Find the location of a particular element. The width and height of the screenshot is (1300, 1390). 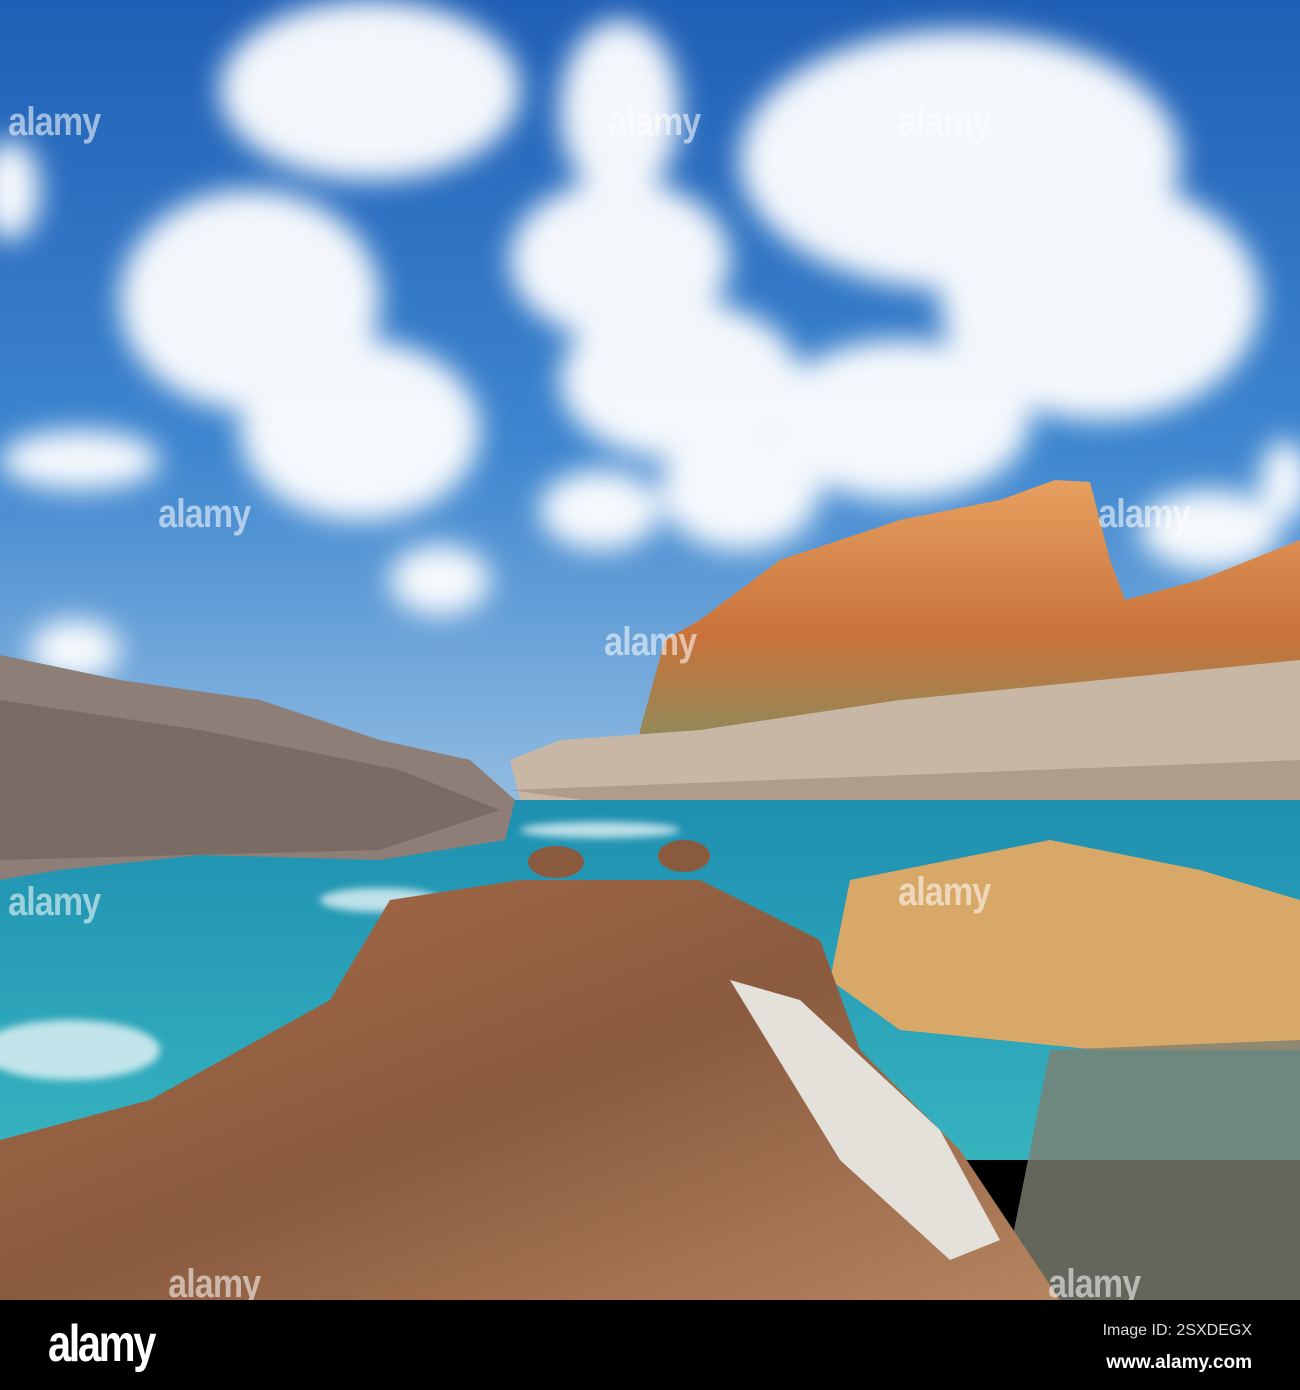

image-id: Image ID: 2SXDEGX is located at coordinates (1177, 1330).